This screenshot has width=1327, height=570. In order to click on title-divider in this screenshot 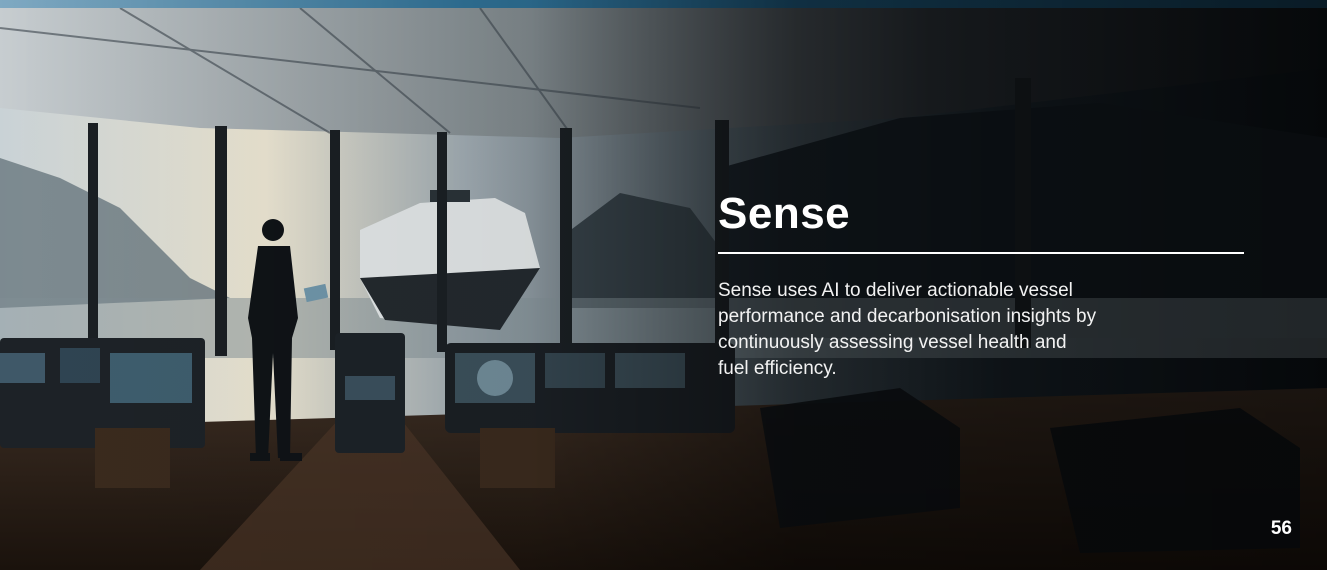, I will do `click(981, 253)`.